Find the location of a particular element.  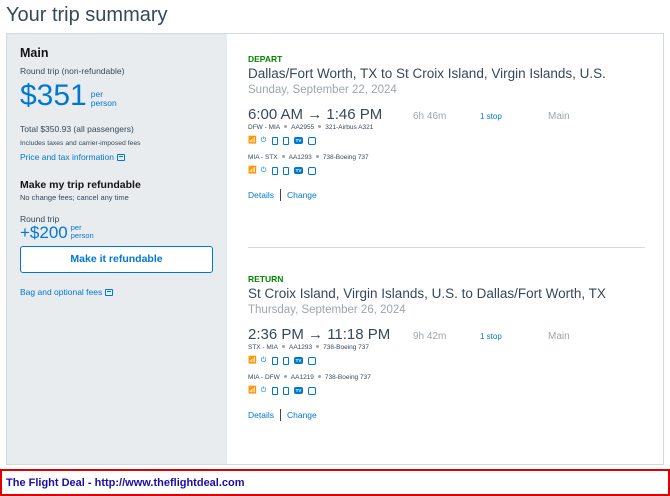

depart-details-link: Details is located at coordinates (261, 195).